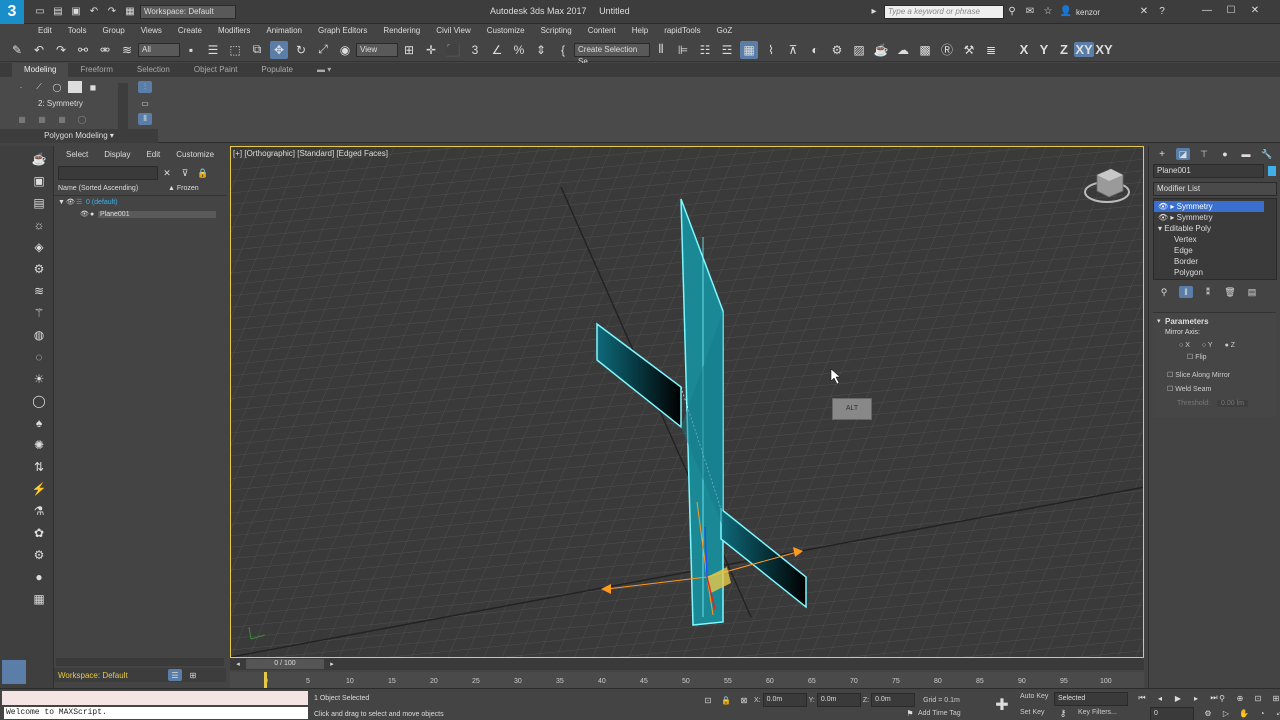 Image resolution: width=1280 pixels, height=720 pixels. I want to click on isolate-icon: ⊡, so click(708, 700).